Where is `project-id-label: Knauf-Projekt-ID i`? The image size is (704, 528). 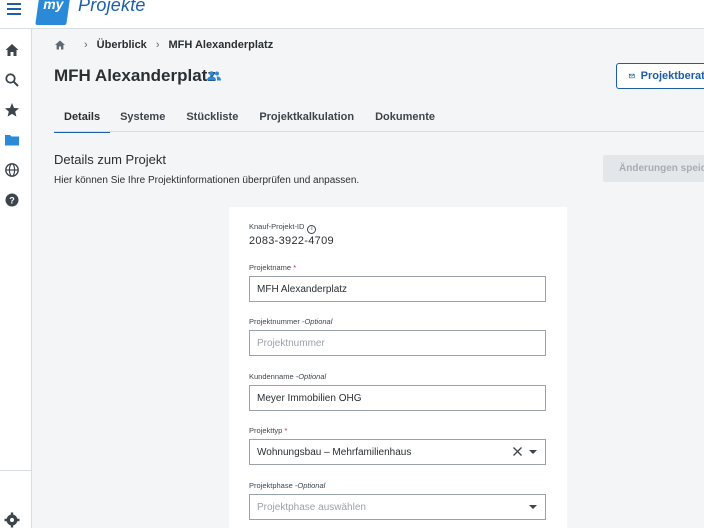
project-id-label: Knauf-Projekt-ID i is located at coordinates (283, 228).